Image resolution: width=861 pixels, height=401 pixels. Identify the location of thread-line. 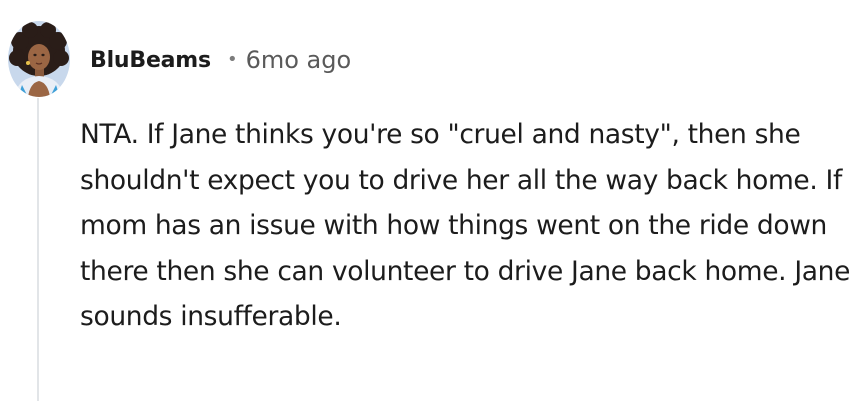
(38, 249).